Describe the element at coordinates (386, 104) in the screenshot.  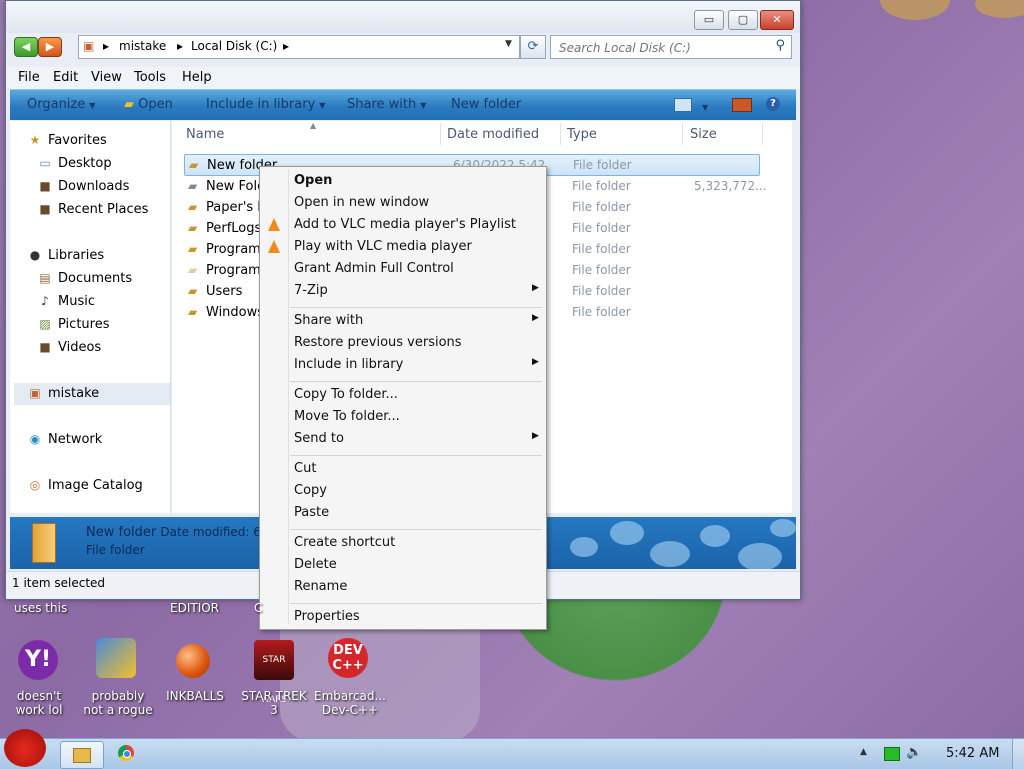
I see `share-with-button: Share with ▼` at that location.